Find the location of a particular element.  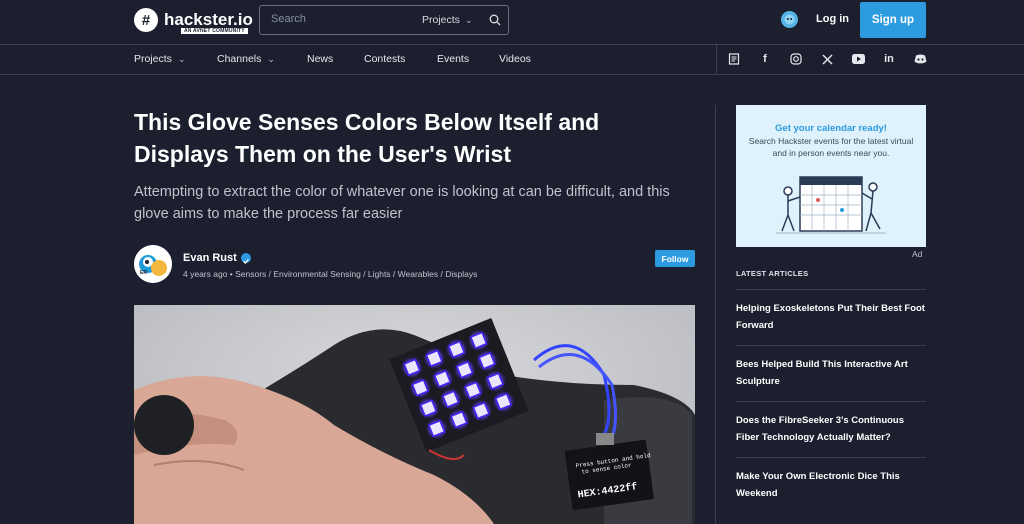

logo-text: hackster.io is located at coordinates (208, 19).